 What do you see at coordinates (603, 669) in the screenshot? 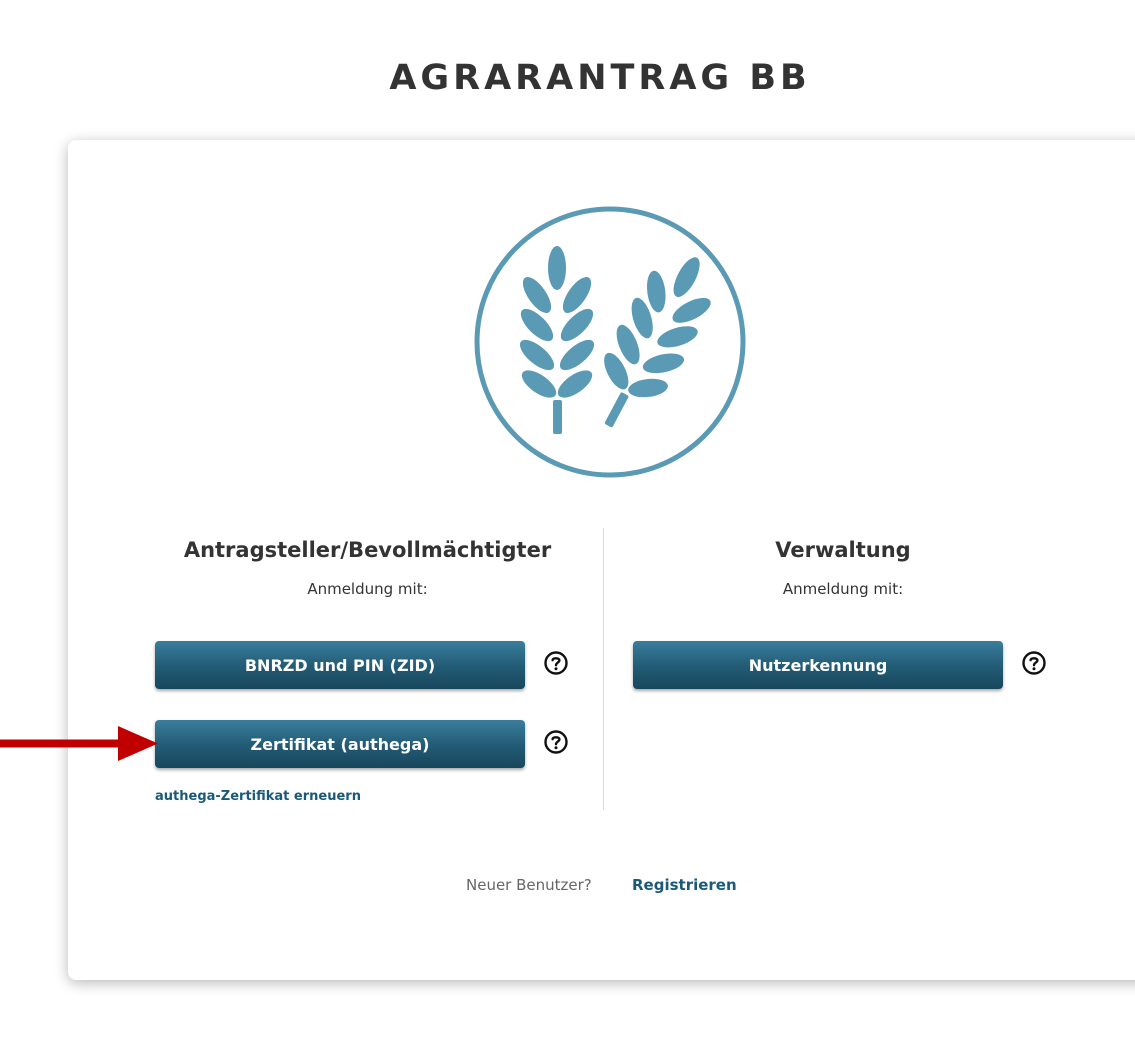
I see `column-divider` at bounding box center [603, 669].